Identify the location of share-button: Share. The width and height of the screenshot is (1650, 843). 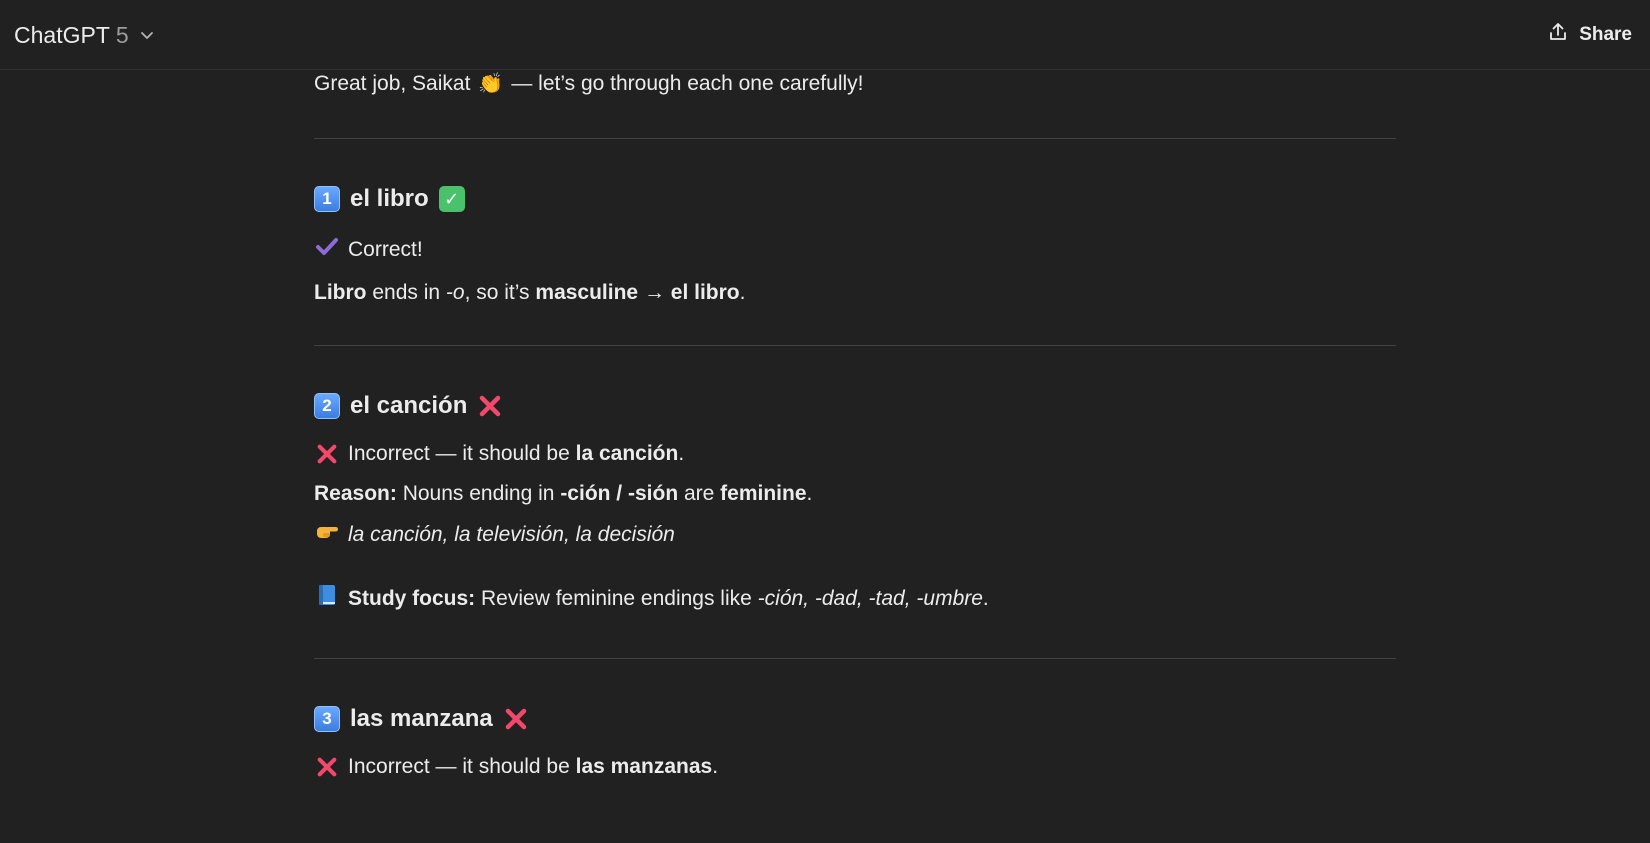
(1589, 35).